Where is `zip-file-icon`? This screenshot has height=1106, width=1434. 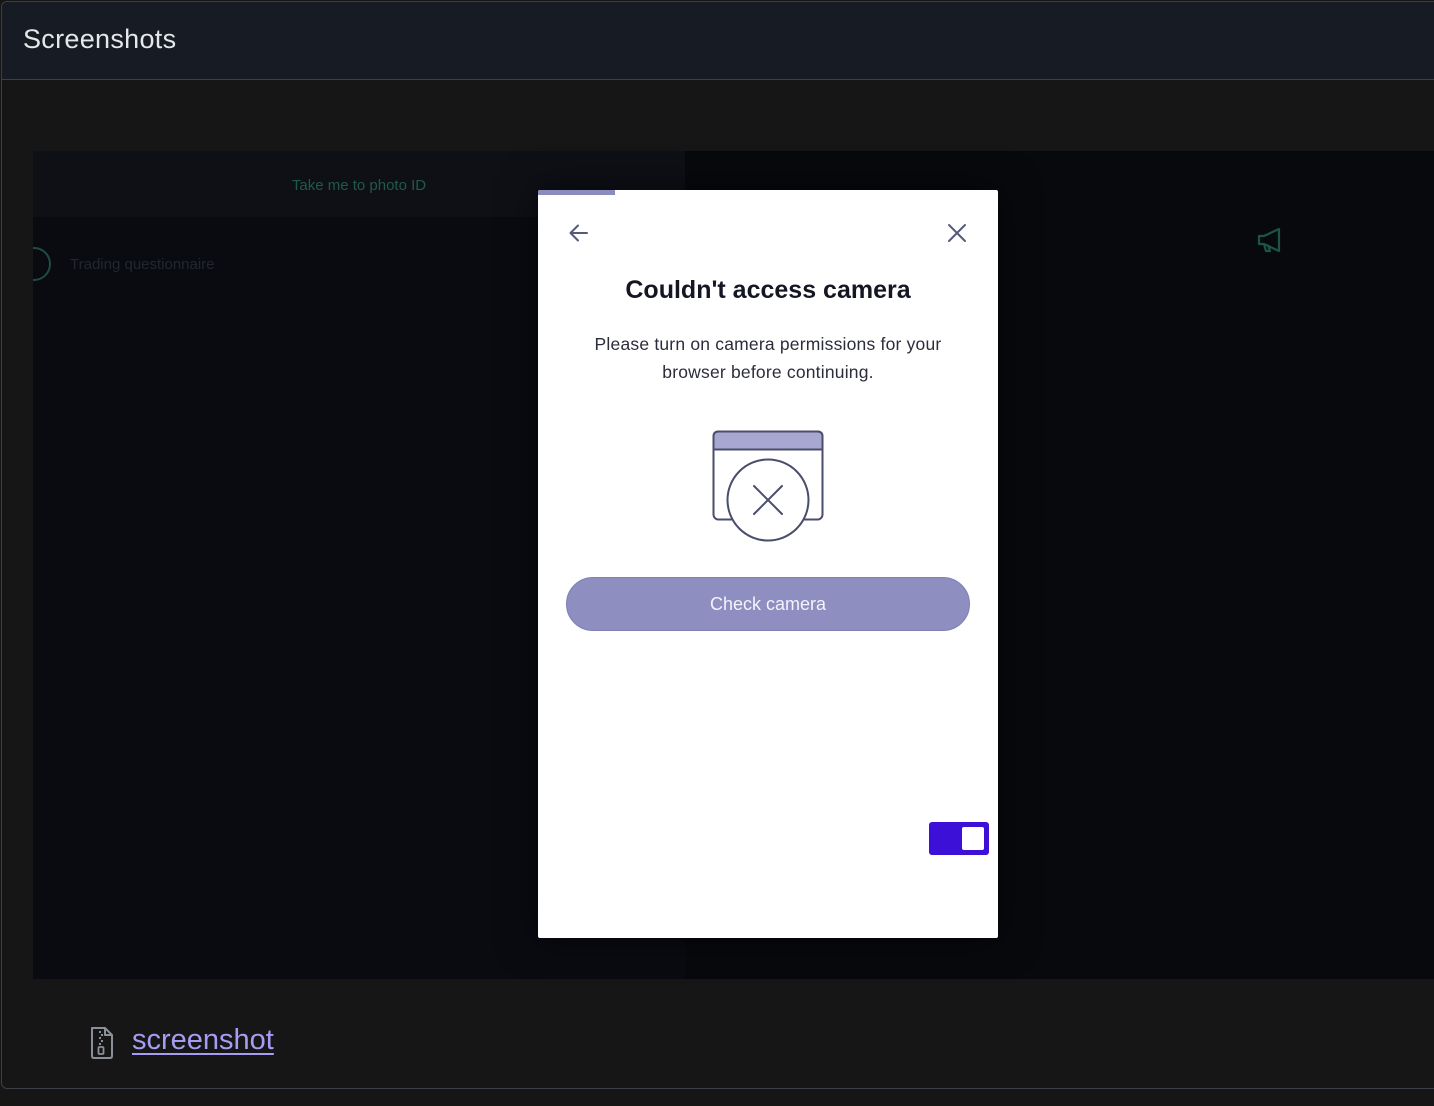 zip-file-icon is located at coordinates (102, 1043).